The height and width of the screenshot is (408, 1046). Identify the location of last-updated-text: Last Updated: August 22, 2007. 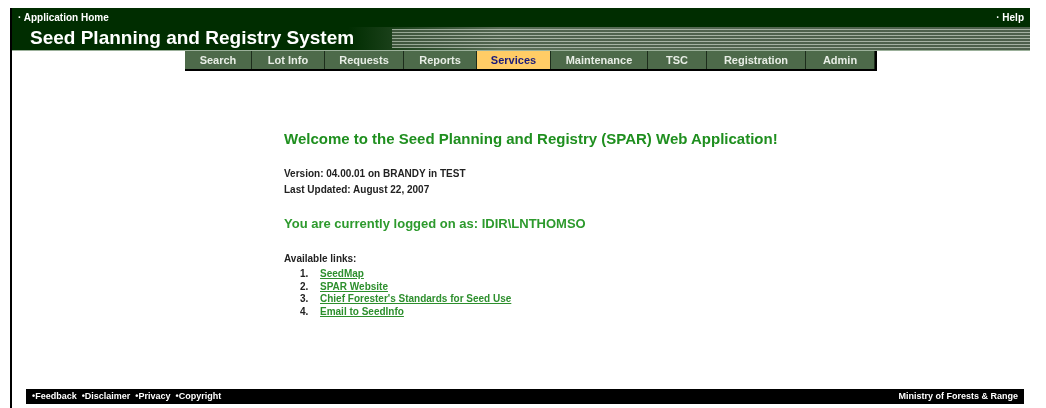
(357, 190).